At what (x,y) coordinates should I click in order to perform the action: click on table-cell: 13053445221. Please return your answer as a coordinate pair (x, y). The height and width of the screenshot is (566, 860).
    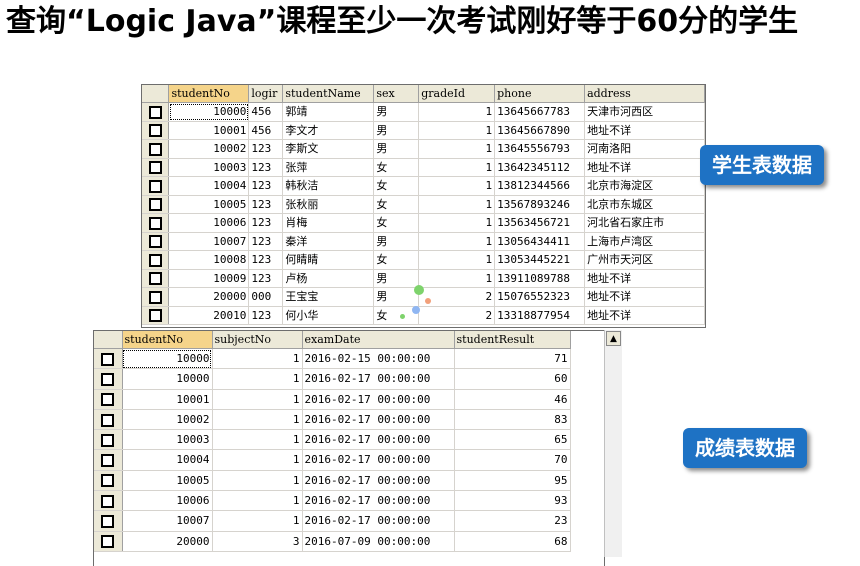
    Looking at the image, I should click on (540, 260).